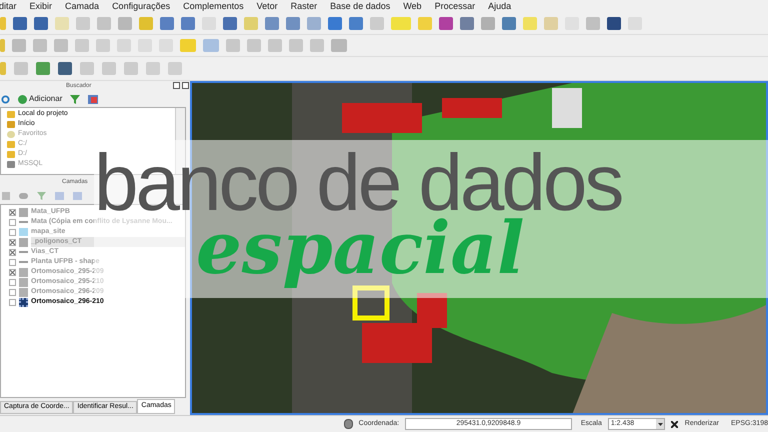  I want to click on menu-item: Ajuda, so click(500, 7).